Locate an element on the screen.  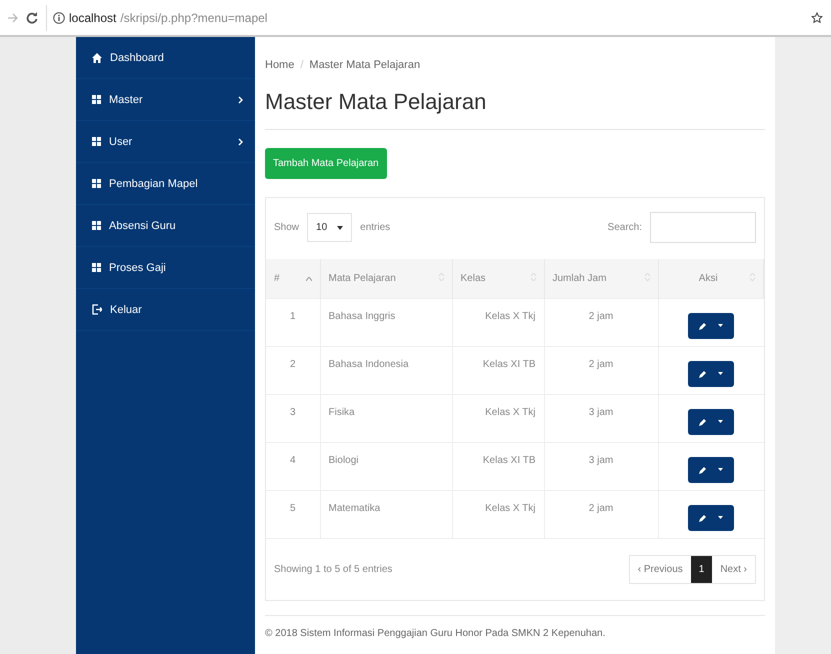
search-field is located at coordinates (703, 227).